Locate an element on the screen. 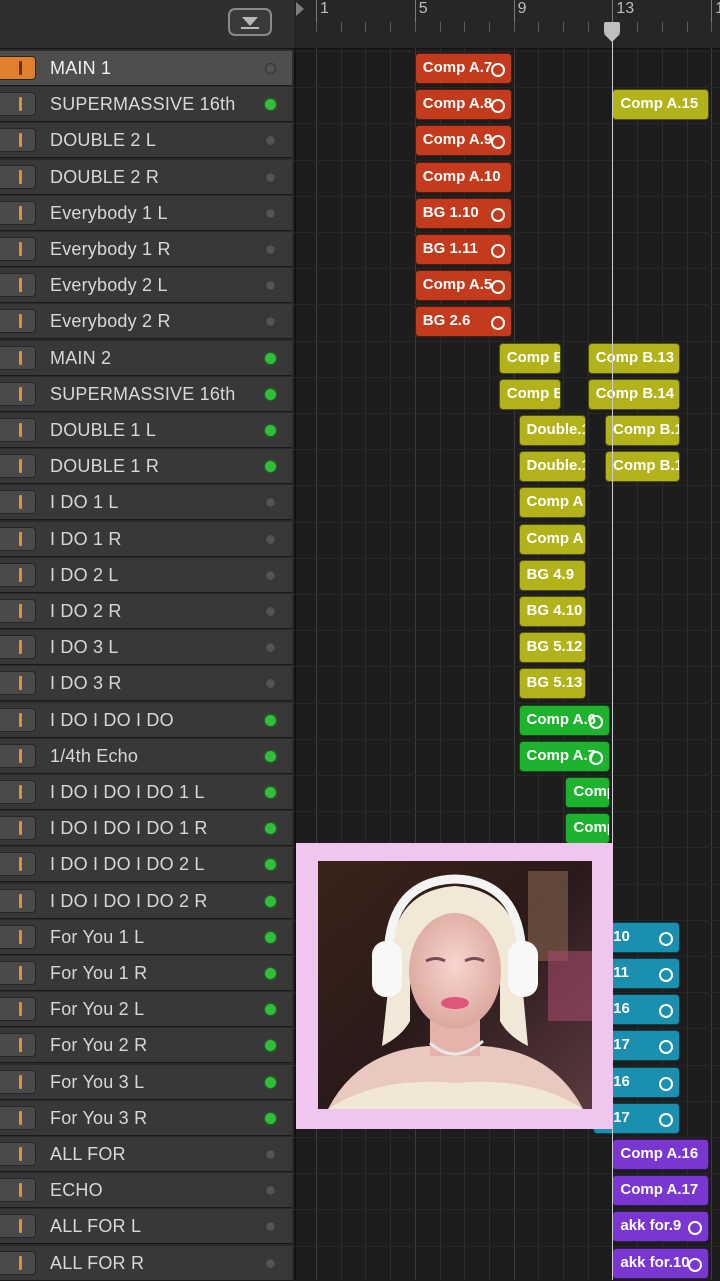  track-row: For You 2 R is located at coordinates (146, 1046).